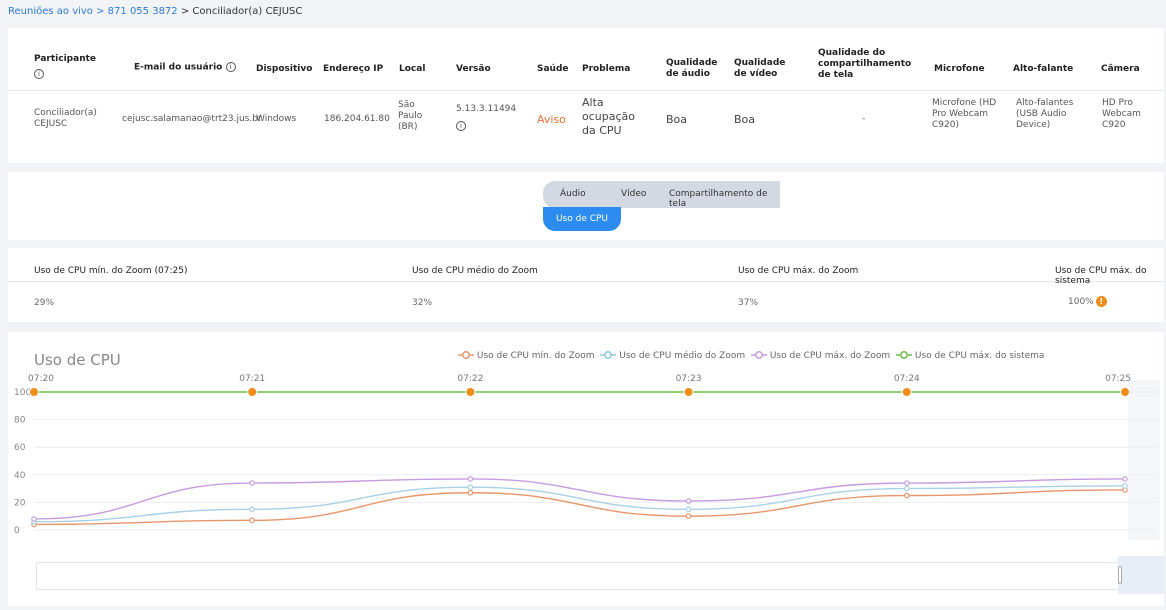 The width and height of the screenshot is (1166, 610). Describe the element at coordinates (1118, 379) in the screenshot. I see `x-tick-label: 07:25` at that location.